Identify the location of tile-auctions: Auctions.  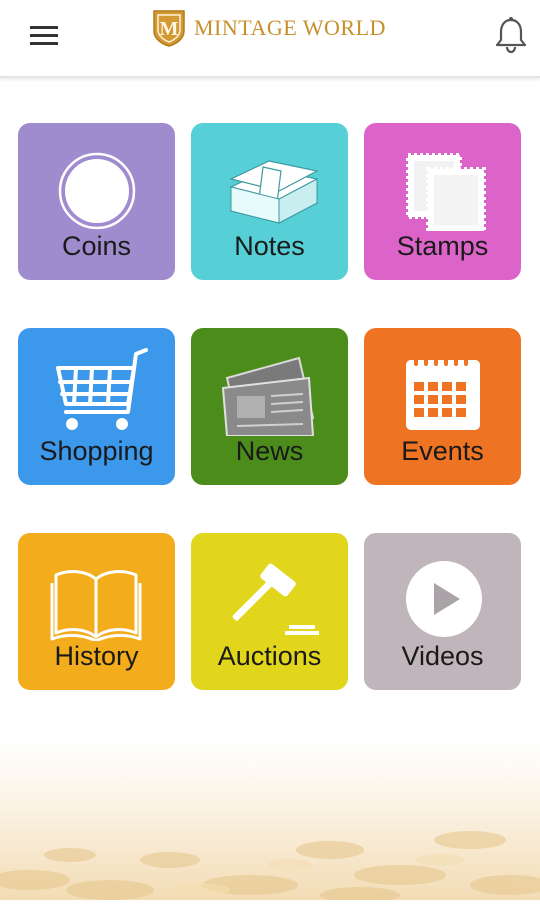
(269, 611).